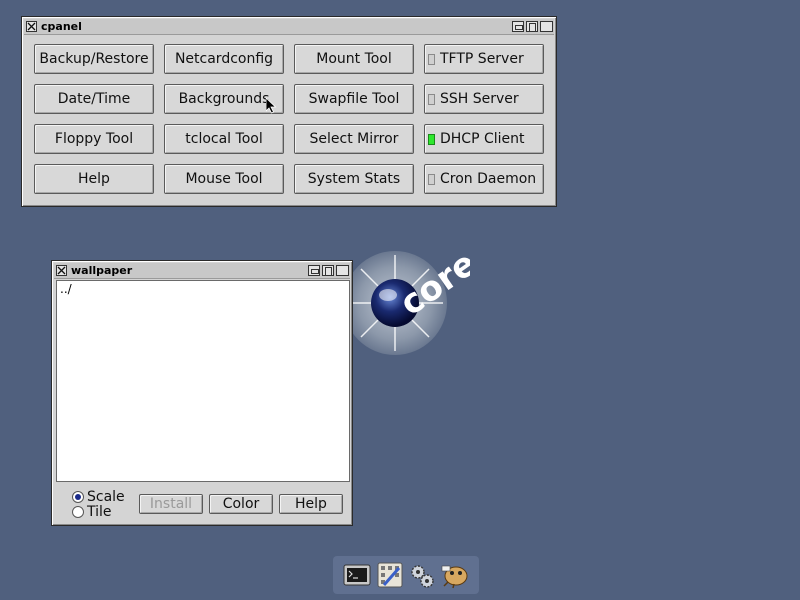 Image resolution: width=800 pixels, height=600 pixels. I want to click on backup-restore-button: Backup/Restore, so click(94, 59).